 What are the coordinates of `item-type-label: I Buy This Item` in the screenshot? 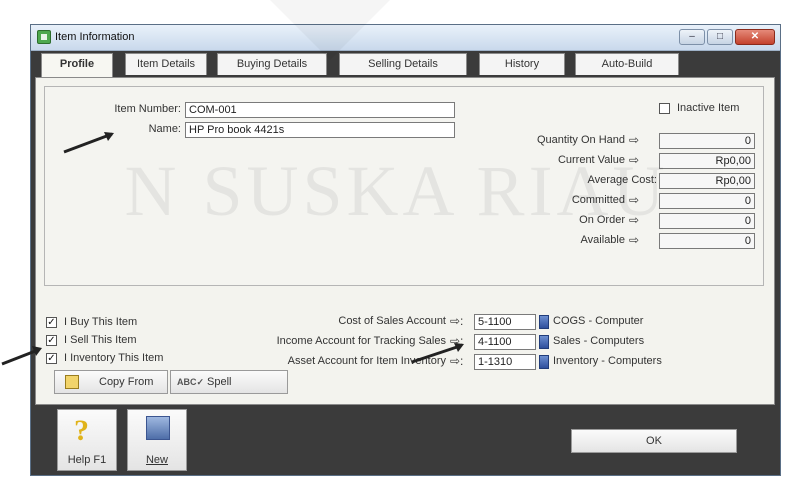 It's located at (101, 322).